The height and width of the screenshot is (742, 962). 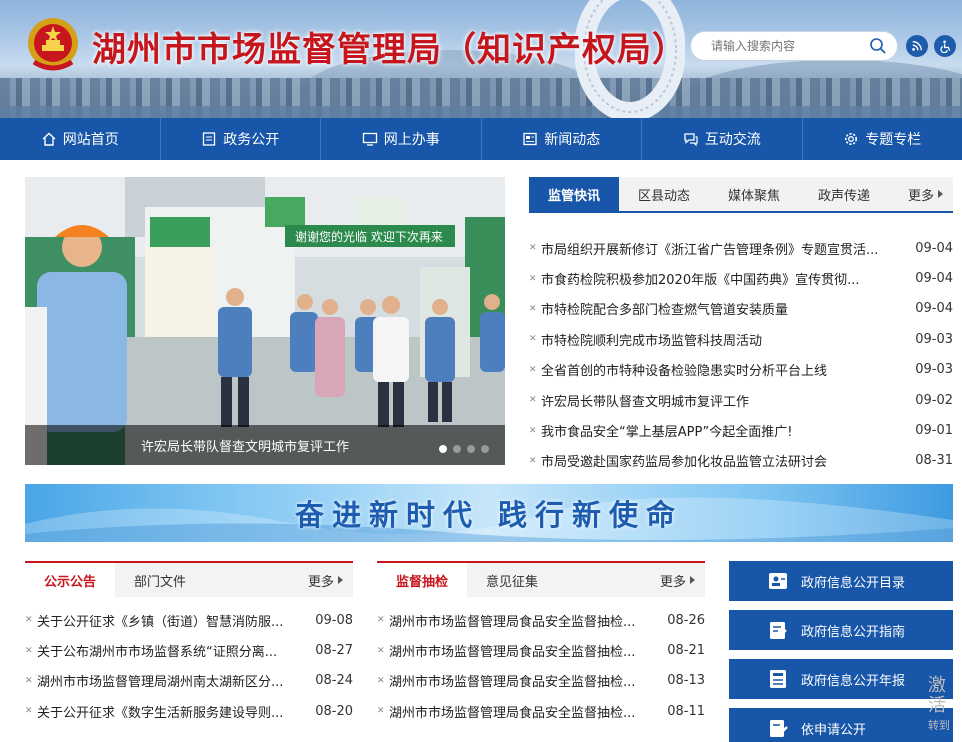 I want to click on list-item: ✕ 市食药检院积极参加2020年版《中国药典》宣传贯彻... 09-04, so click(x=741, y=278).